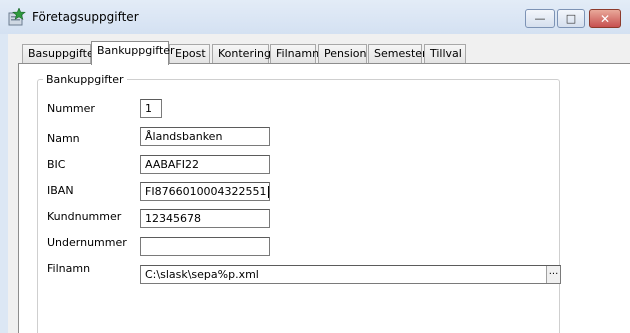 The width and height of the screenshot is (630, 333). Describe the element at coordinates (87, 242) in the screenshot. I see `undernummer-label: Undernummer` at that location.